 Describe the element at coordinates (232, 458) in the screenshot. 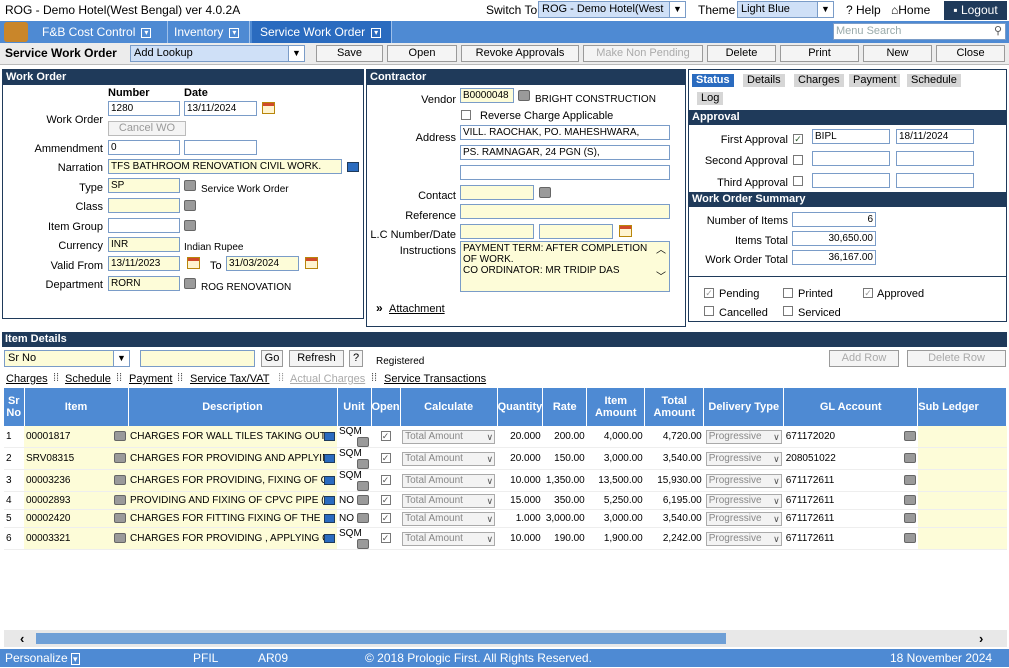

I see `cell-description: CHARGES FOR PROVIDING AND APPLYIN` at that location.